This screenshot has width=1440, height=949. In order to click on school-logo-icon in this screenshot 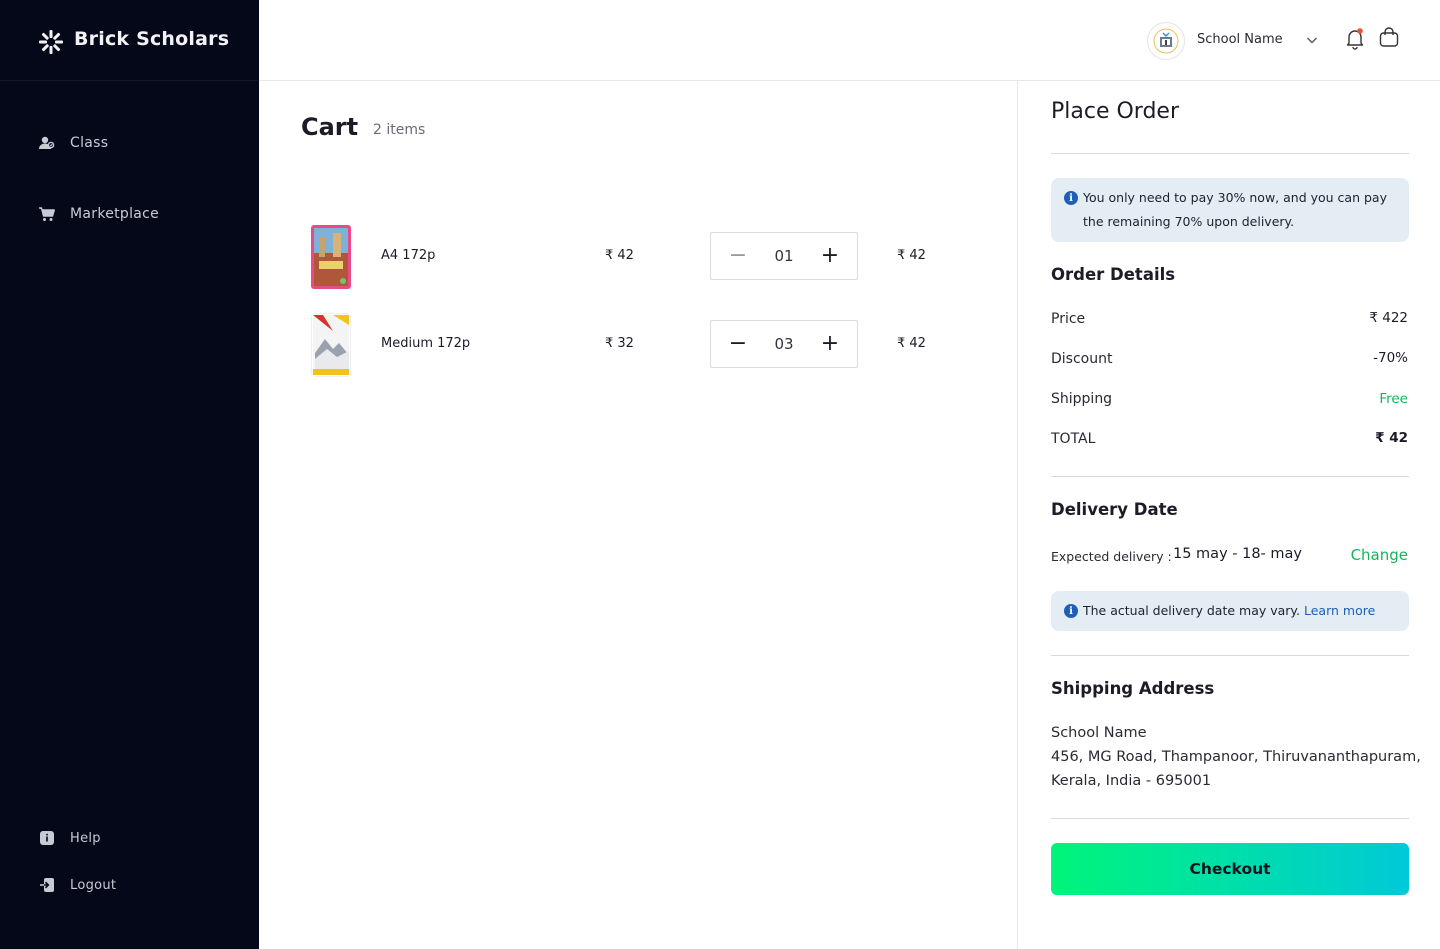, I will do `click(1166, 41)`.